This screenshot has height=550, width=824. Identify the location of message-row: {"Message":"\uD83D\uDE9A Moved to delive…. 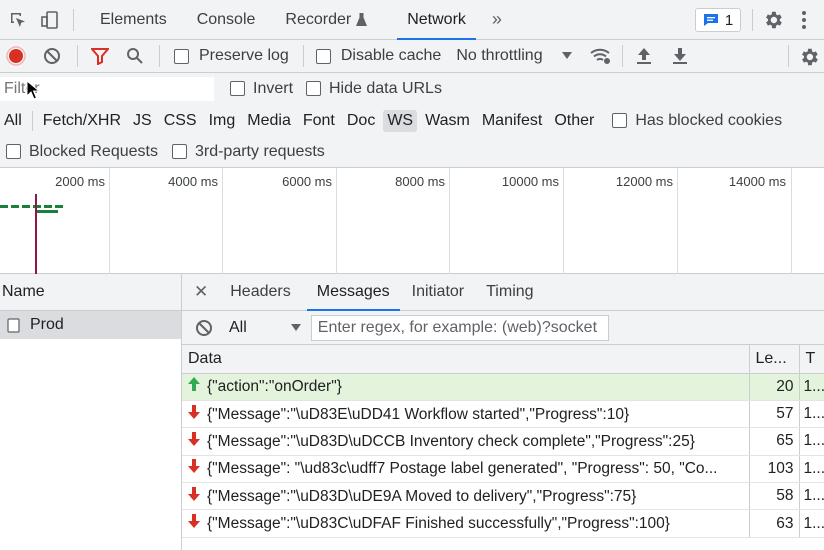
(503, 496).